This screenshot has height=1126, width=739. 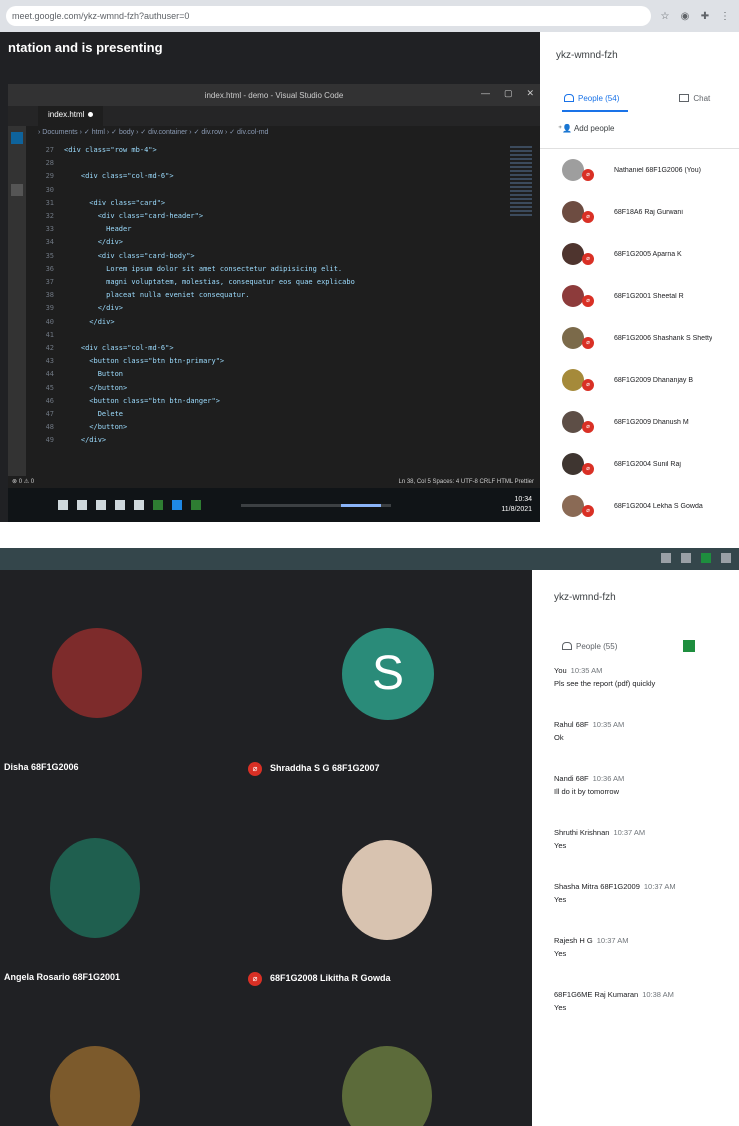 What do you see at coordinates (264, 427) in the screenshot?
I see `code-line: 48 </button>` at bounding box center [264, 427].